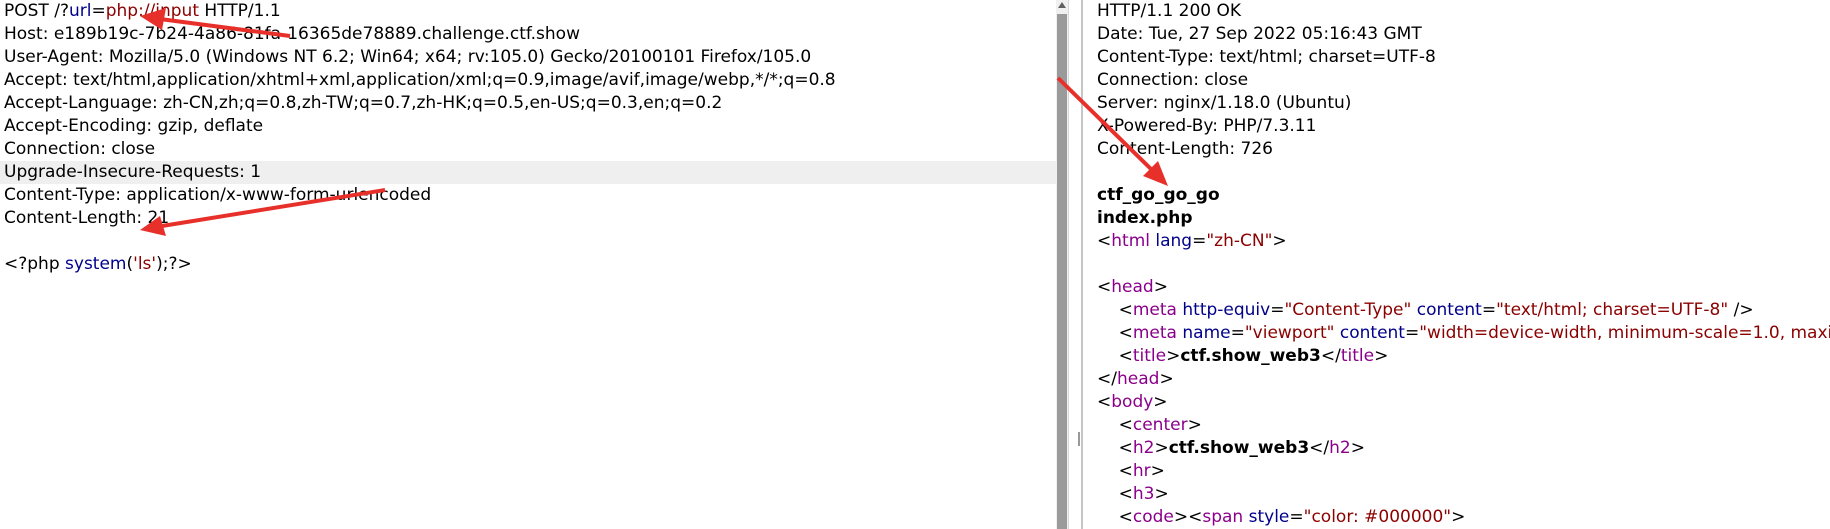 The width and height of the screenshot is (1830, 529). I want to click on request-body: <?php system('ls');?>, so click(98, 264).